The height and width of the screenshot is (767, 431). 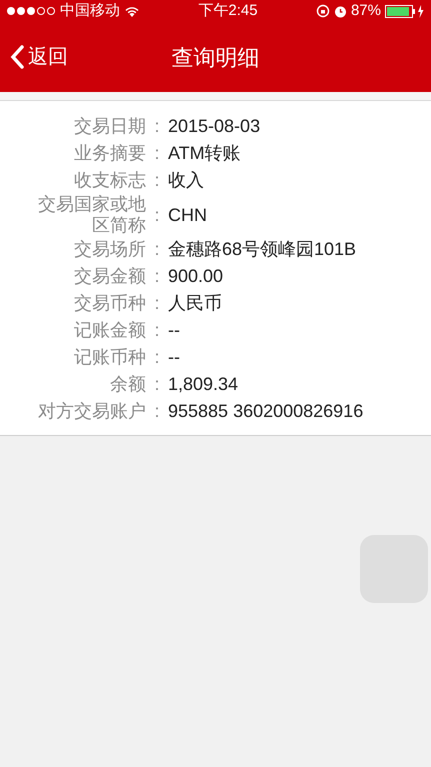 What do you see at coordinates (186, 180) in the screenshot?
I see `field-value: 收入` at bounding box center [186, 180].